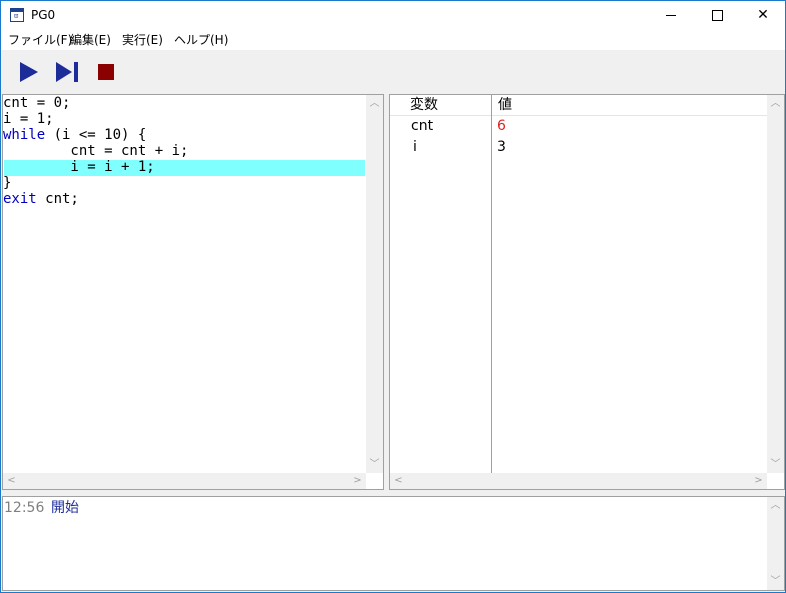 The image size is (786, 593). What do you see at coordinates (24, 508) in the screenshot?
I see `log-timestamp: 12:56` at bounding box center [24, 508].